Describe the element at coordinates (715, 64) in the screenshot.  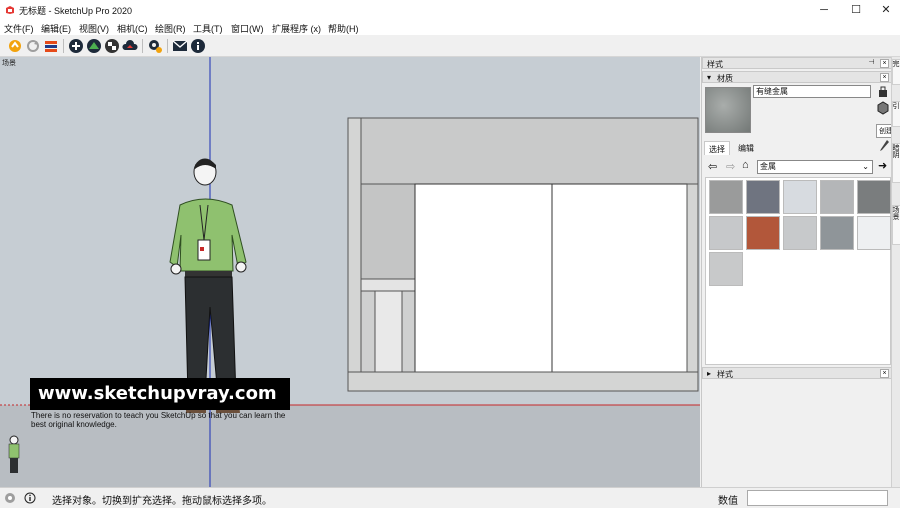
I see `tray-title: 样式` at that location.